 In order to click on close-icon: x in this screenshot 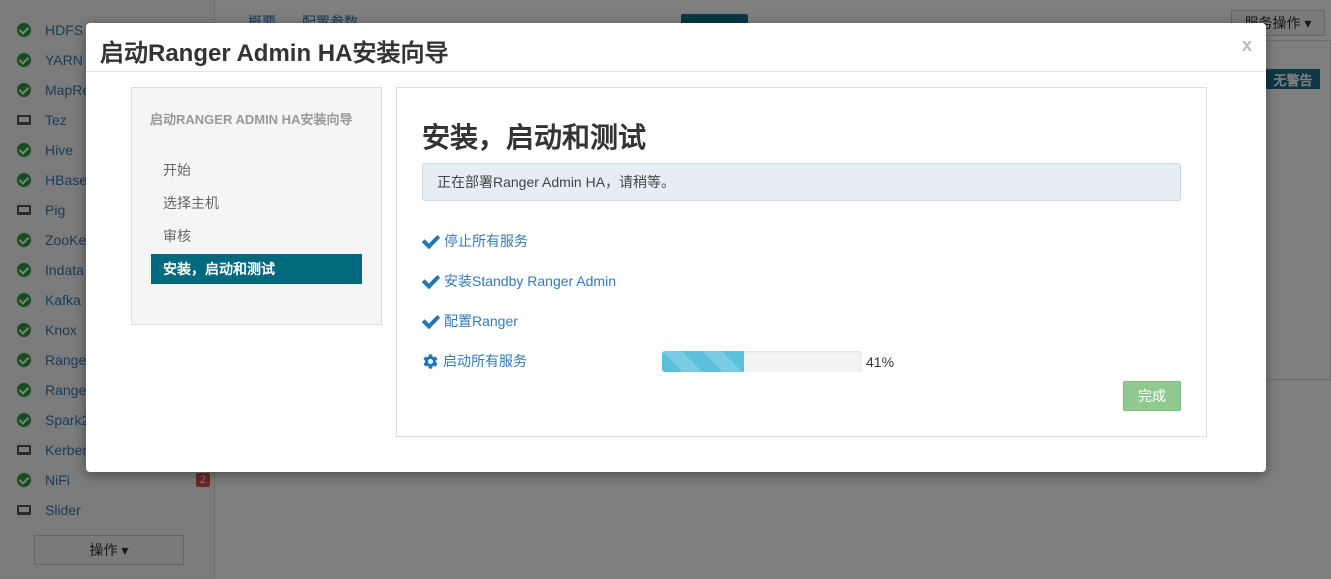, I will do `click(1247, 45)`.